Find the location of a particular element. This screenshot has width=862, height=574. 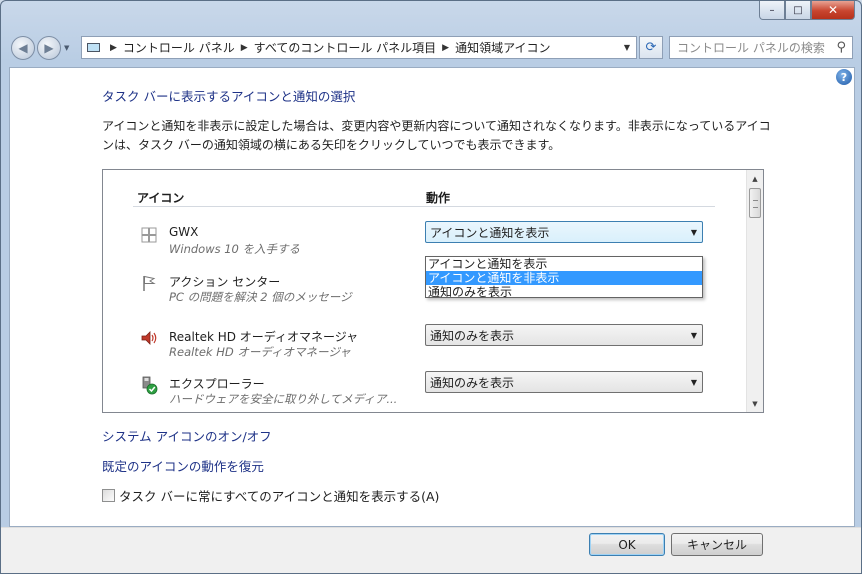

back-button: ◀ is located at coordinates (23, 48).